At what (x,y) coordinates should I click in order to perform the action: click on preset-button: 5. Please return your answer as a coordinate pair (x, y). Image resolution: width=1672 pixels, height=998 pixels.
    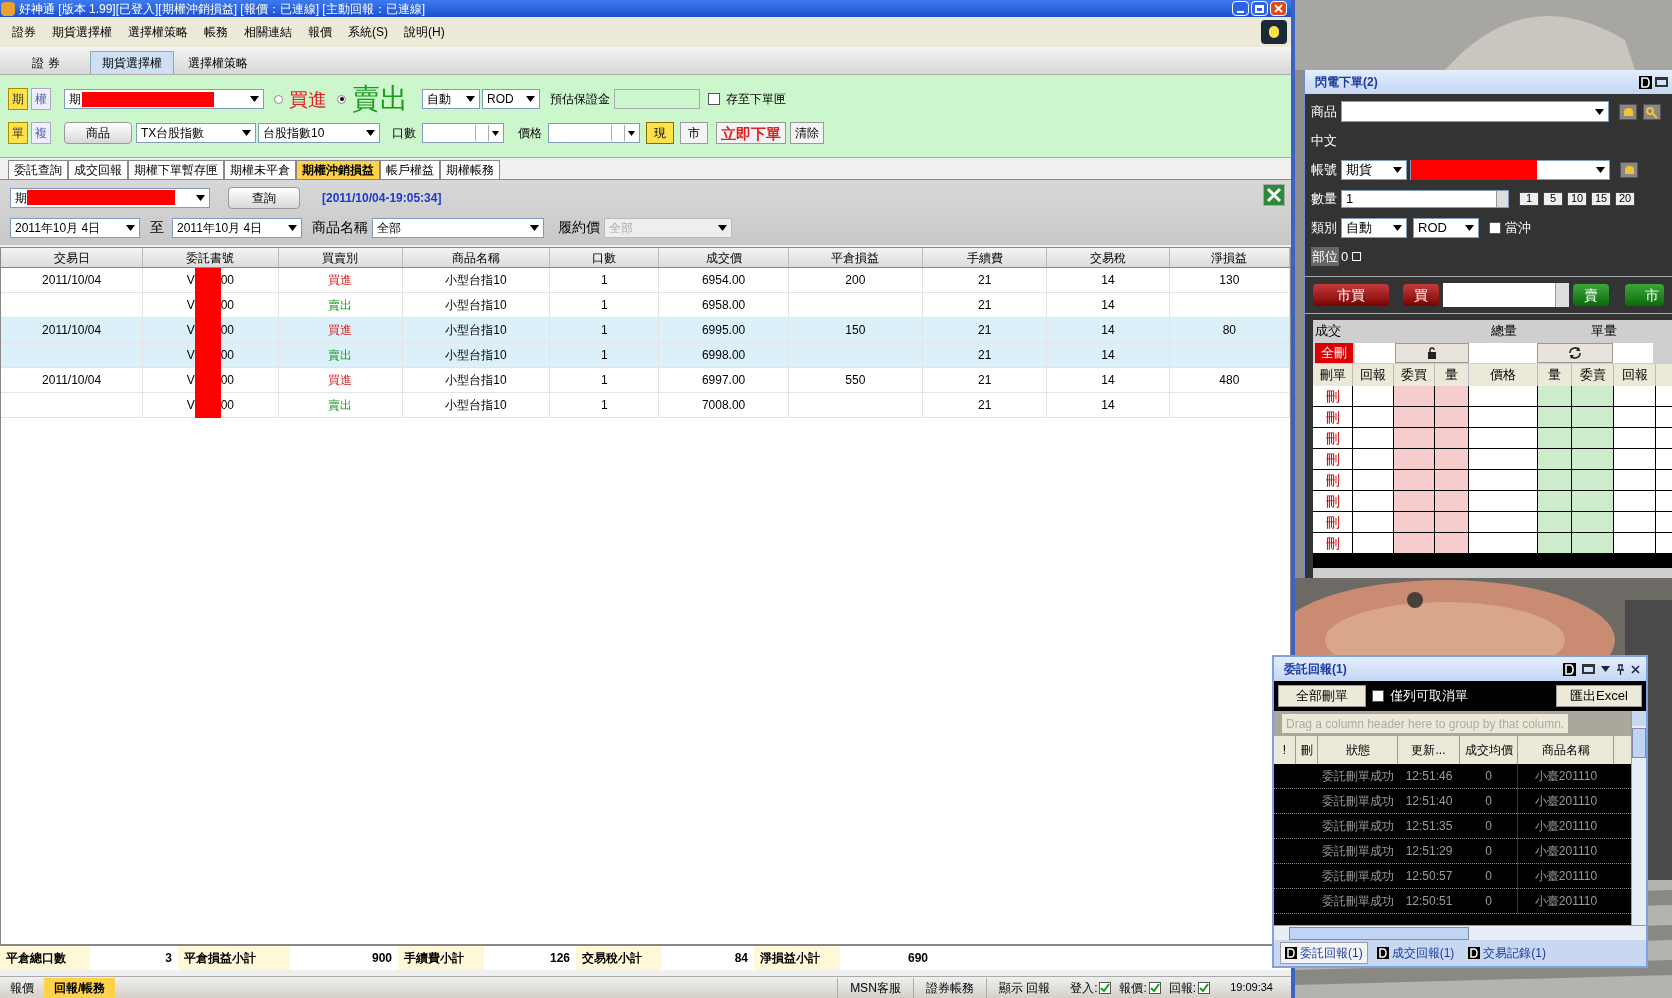
    Looking at the image, I should click on (1553, 198).